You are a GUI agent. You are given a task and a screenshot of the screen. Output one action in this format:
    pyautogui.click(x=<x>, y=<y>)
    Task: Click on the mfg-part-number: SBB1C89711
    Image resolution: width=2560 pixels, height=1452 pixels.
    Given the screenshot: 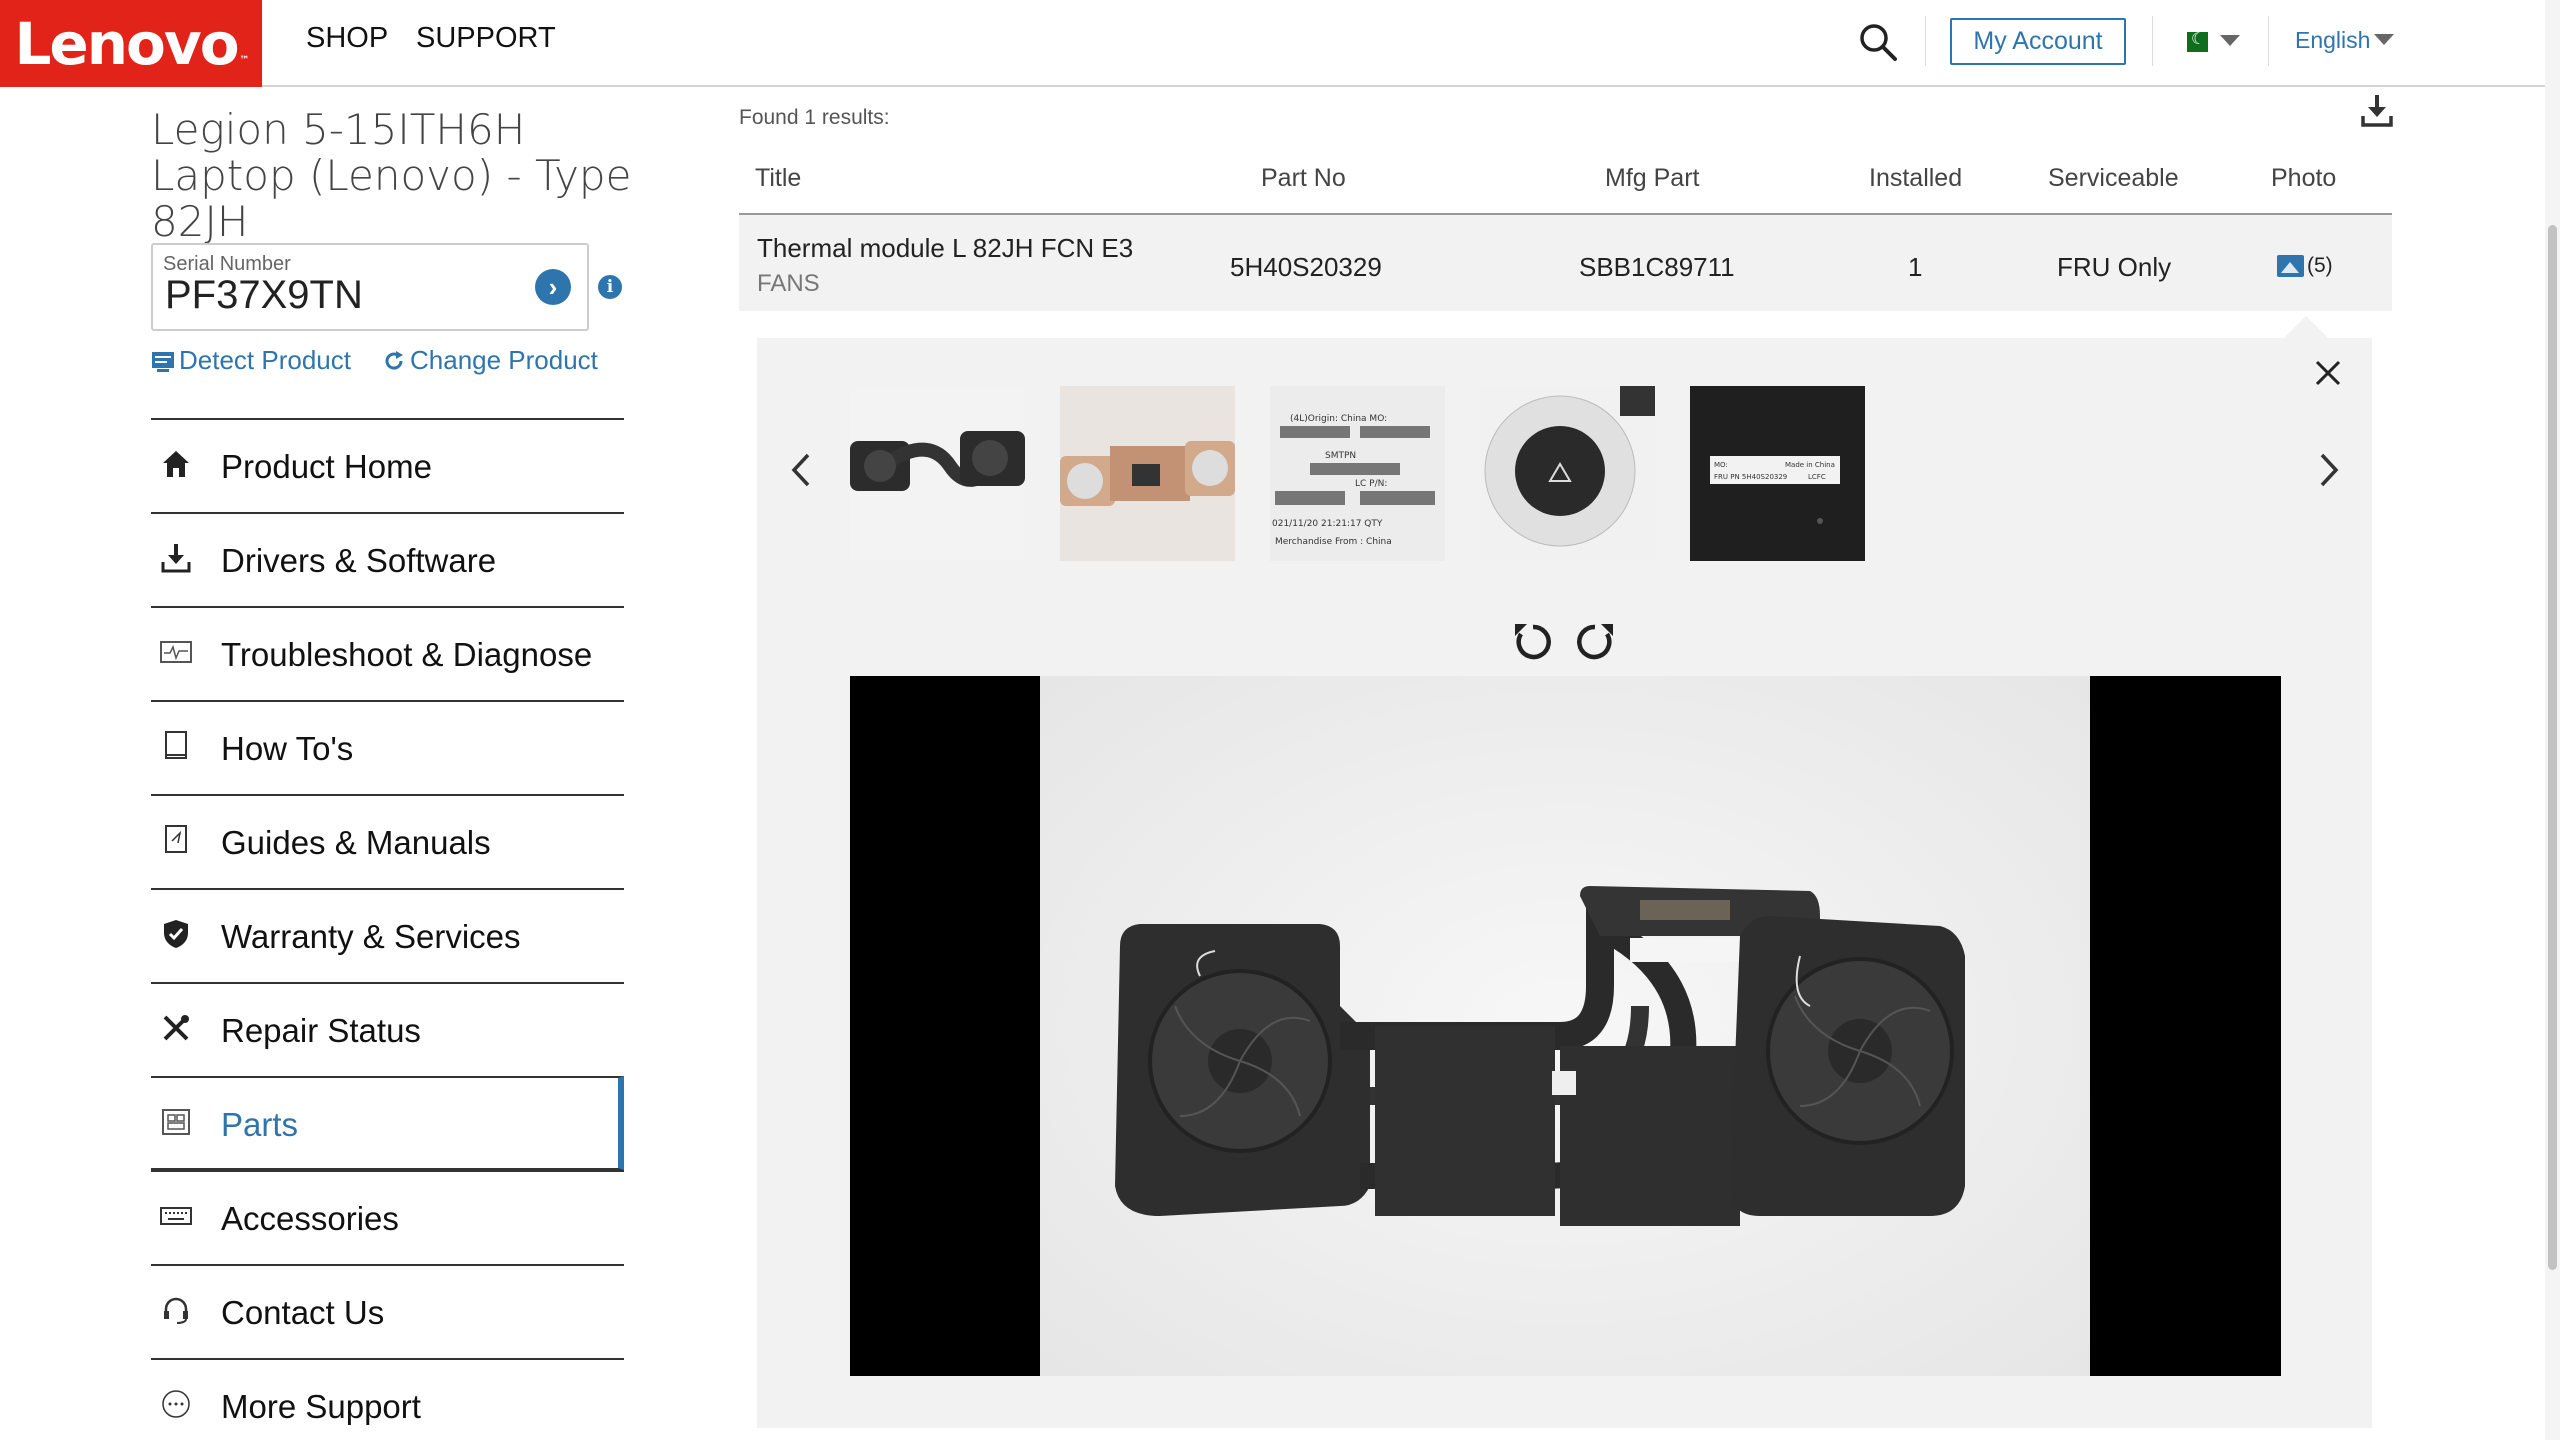 What is the action you would take?
    pyautogui.click(x=1657, y=267)
    